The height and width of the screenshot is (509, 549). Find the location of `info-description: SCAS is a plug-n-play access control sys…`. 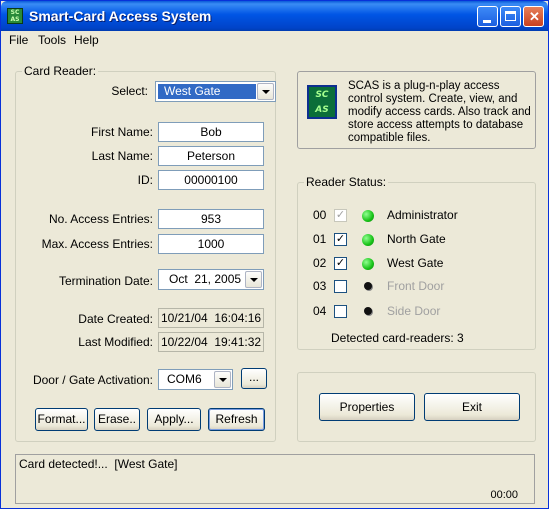

info-description: SCAS is a plug-n-play access control sys… is located at coordinates (439, 112).